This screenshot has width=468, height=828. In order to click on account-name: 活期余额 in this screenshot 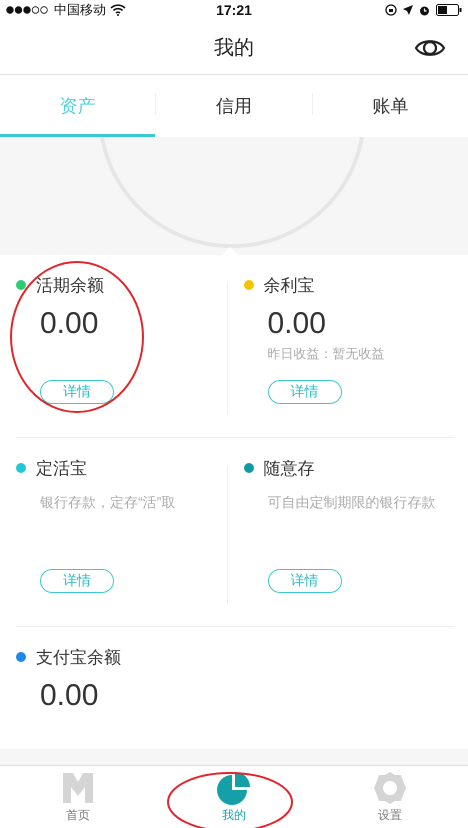, I will do `click(70, 285)`.